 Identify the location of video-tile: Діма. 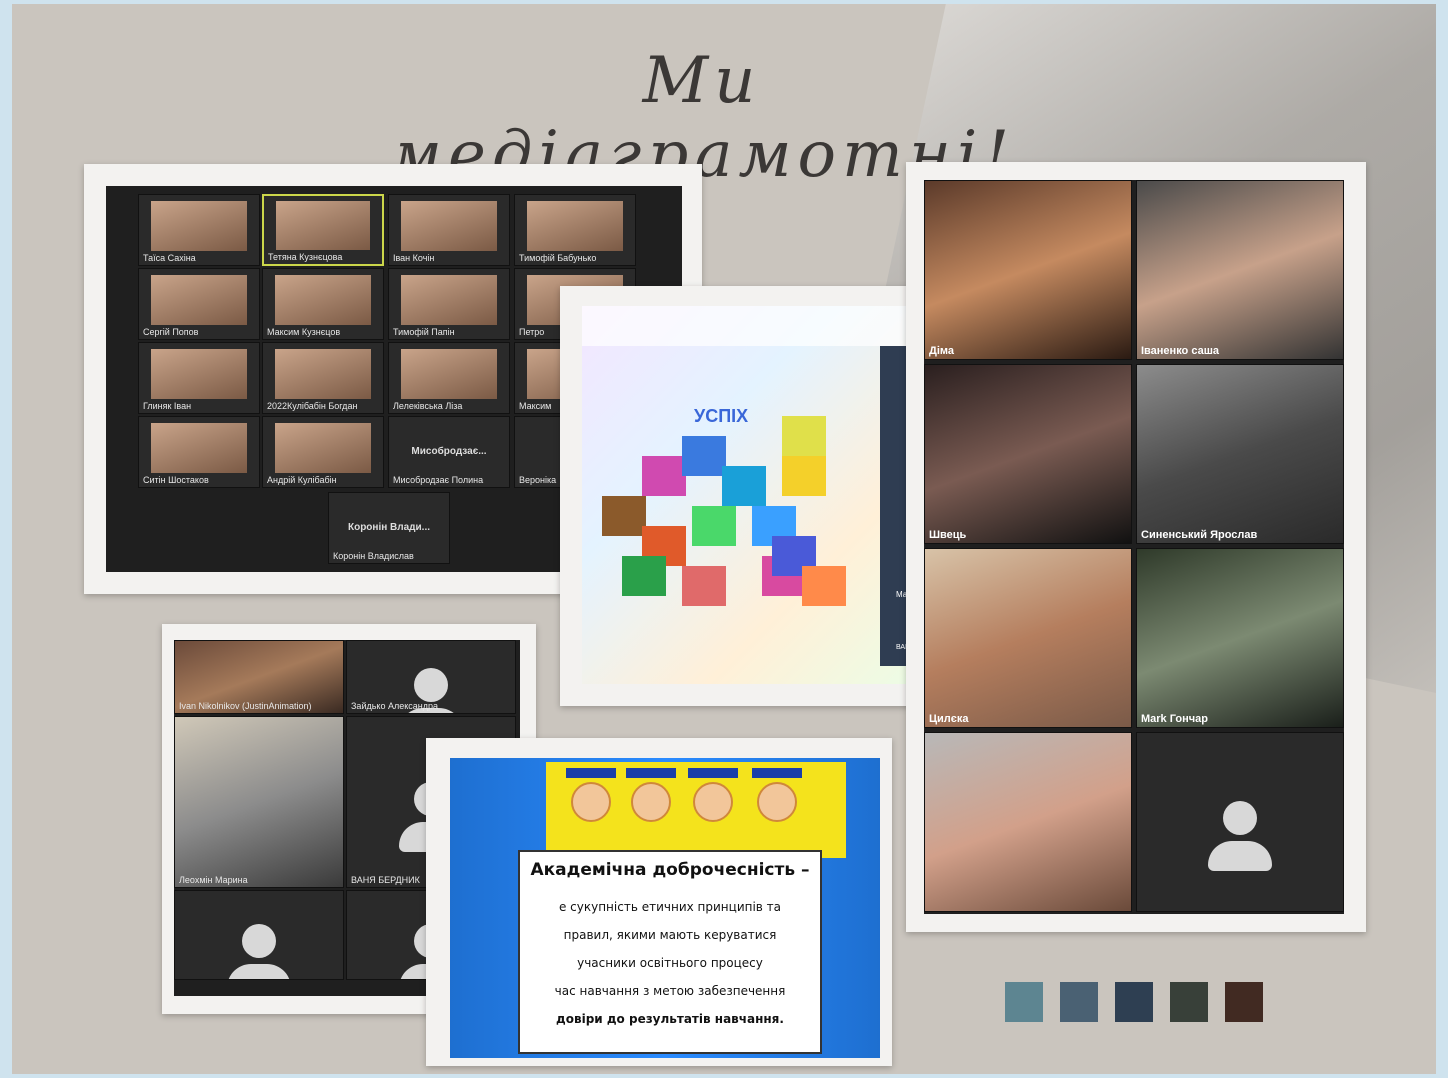
(1028, 270).